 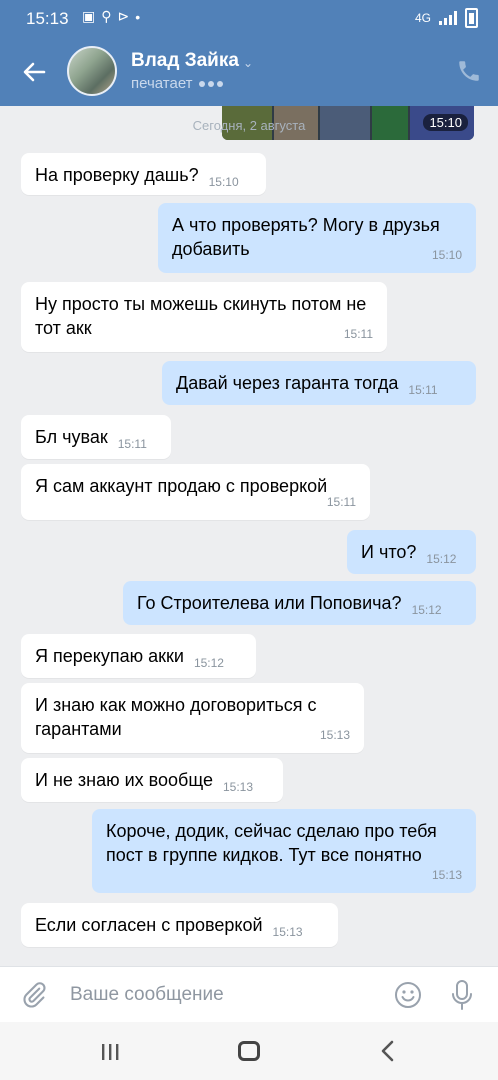 What do you see at coordinates (422, 18) in the screenshot?
I see `network-type: 4G` at bounding box center [422, 18].